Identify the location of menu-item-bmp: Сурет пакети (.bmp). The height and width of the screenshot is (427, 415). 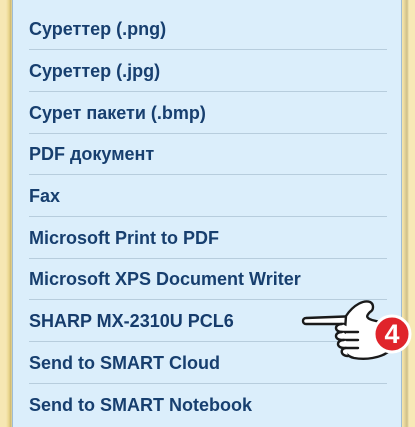
(208, 113).